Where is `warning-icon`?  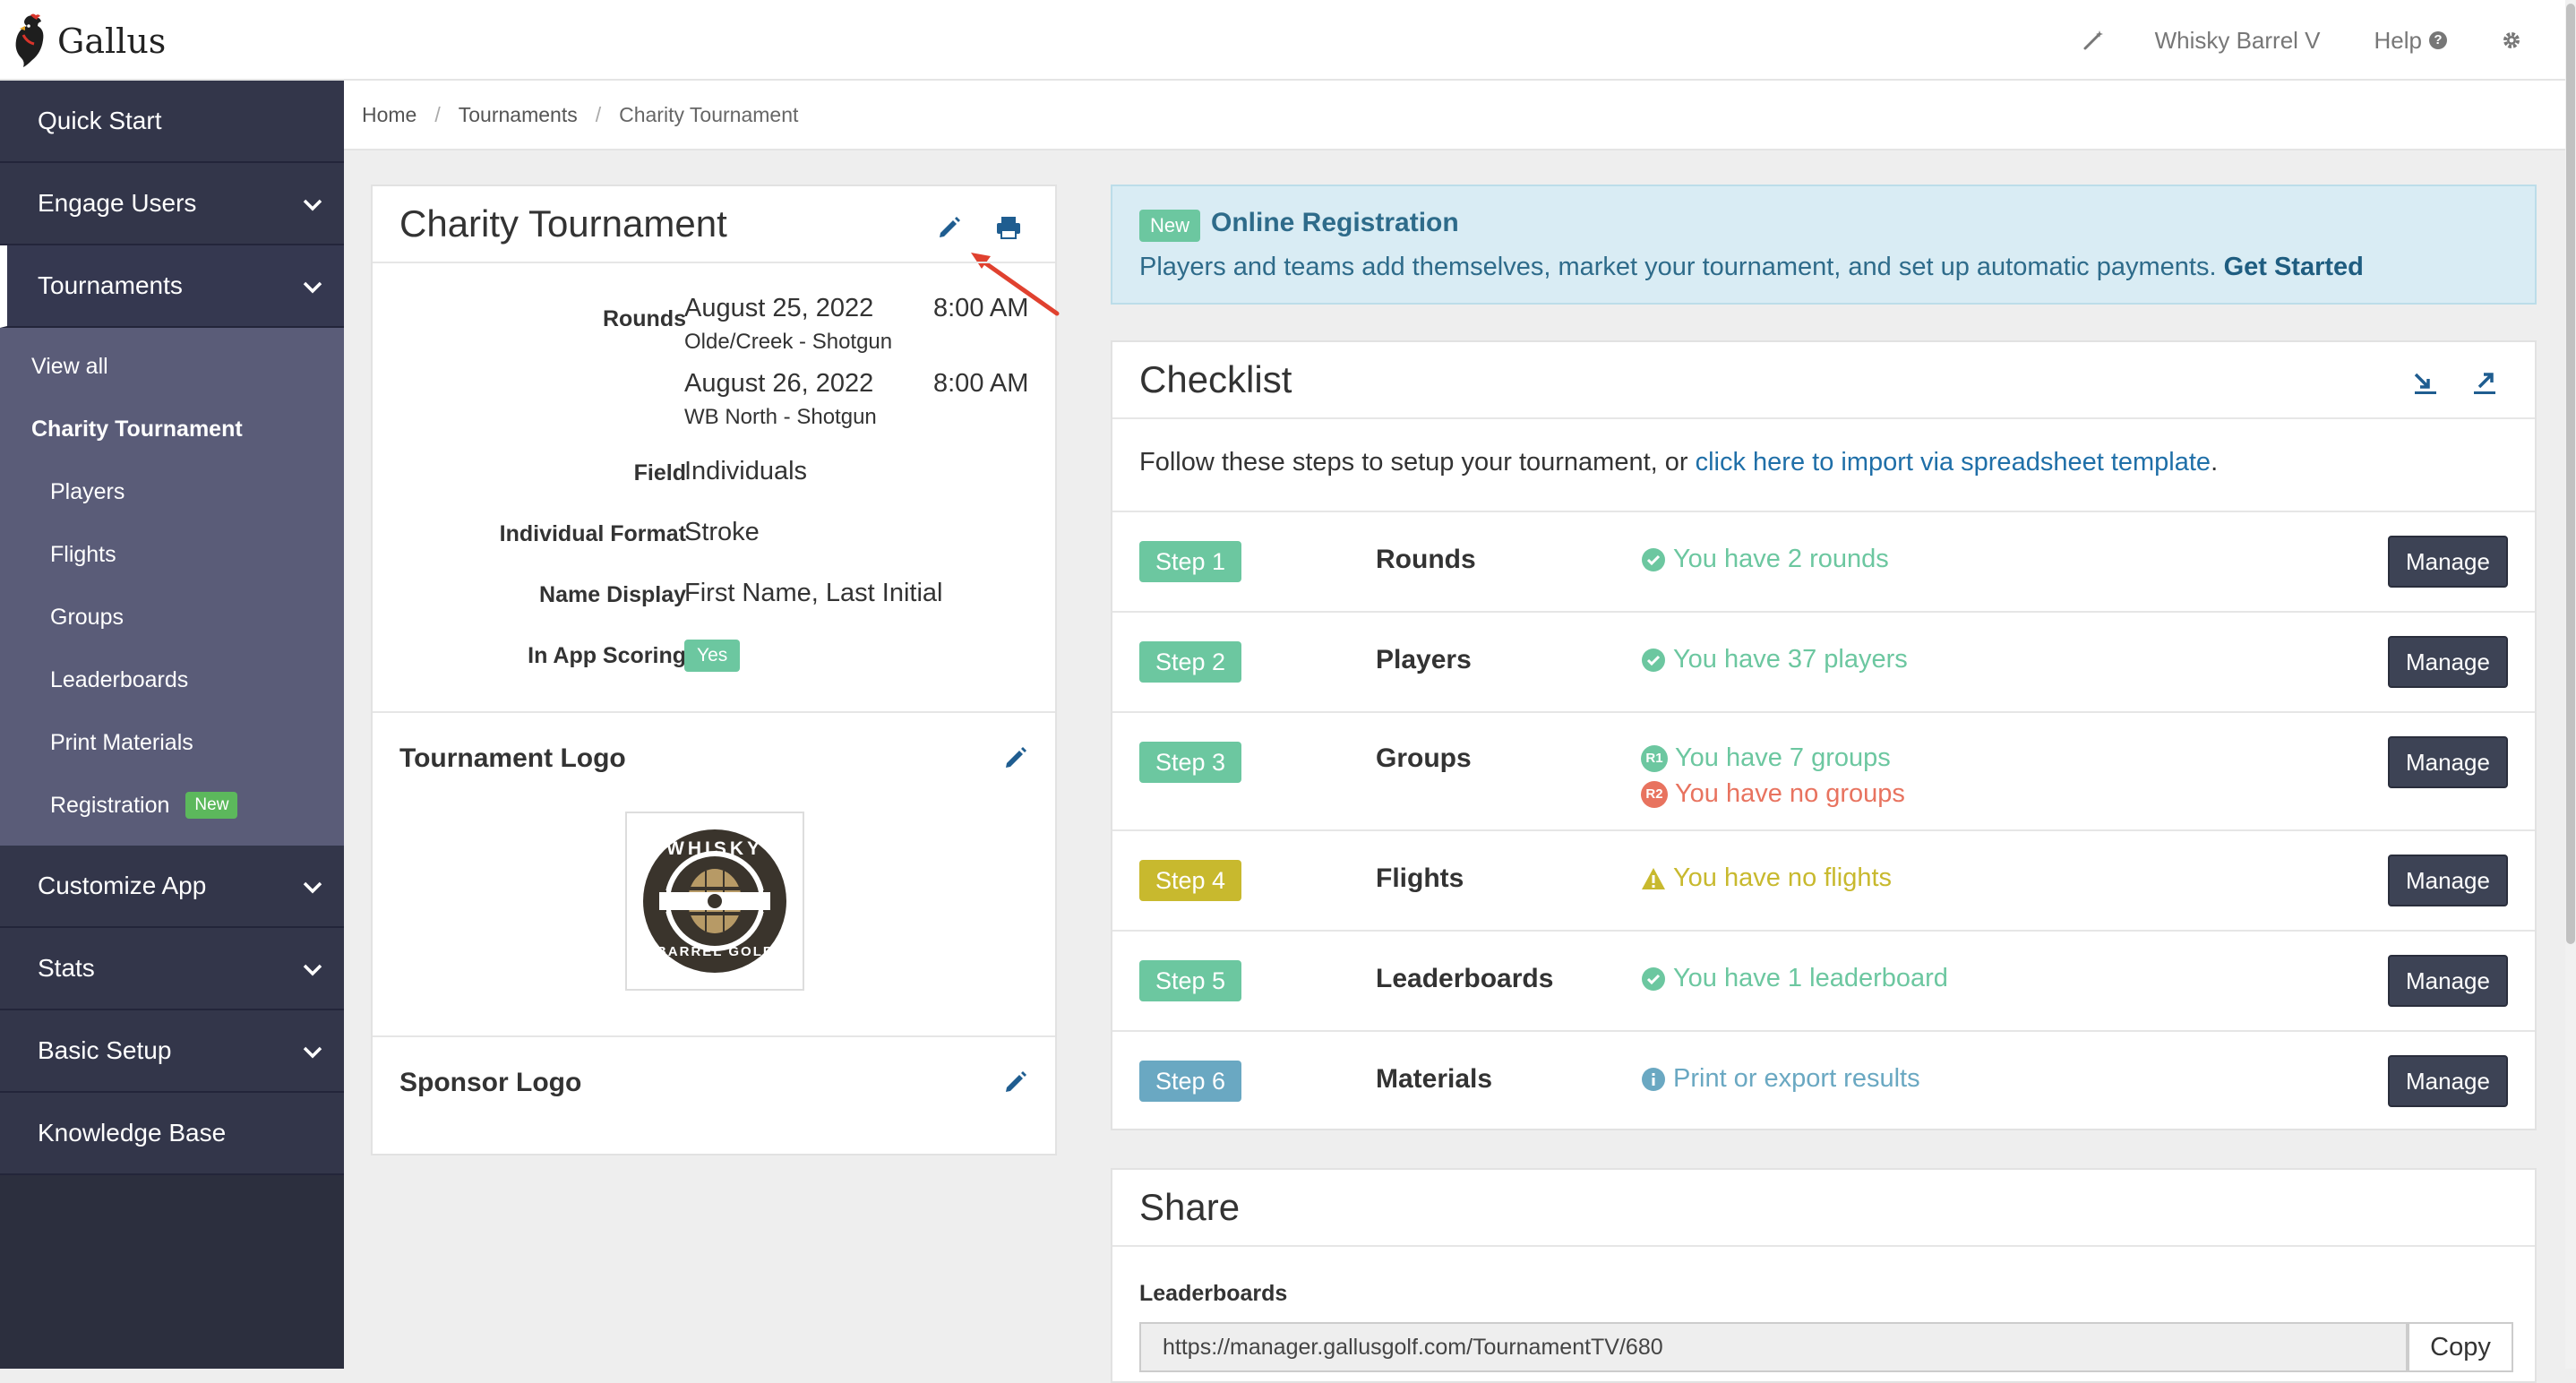 warning-icon is located at coordinates (1653, 878).